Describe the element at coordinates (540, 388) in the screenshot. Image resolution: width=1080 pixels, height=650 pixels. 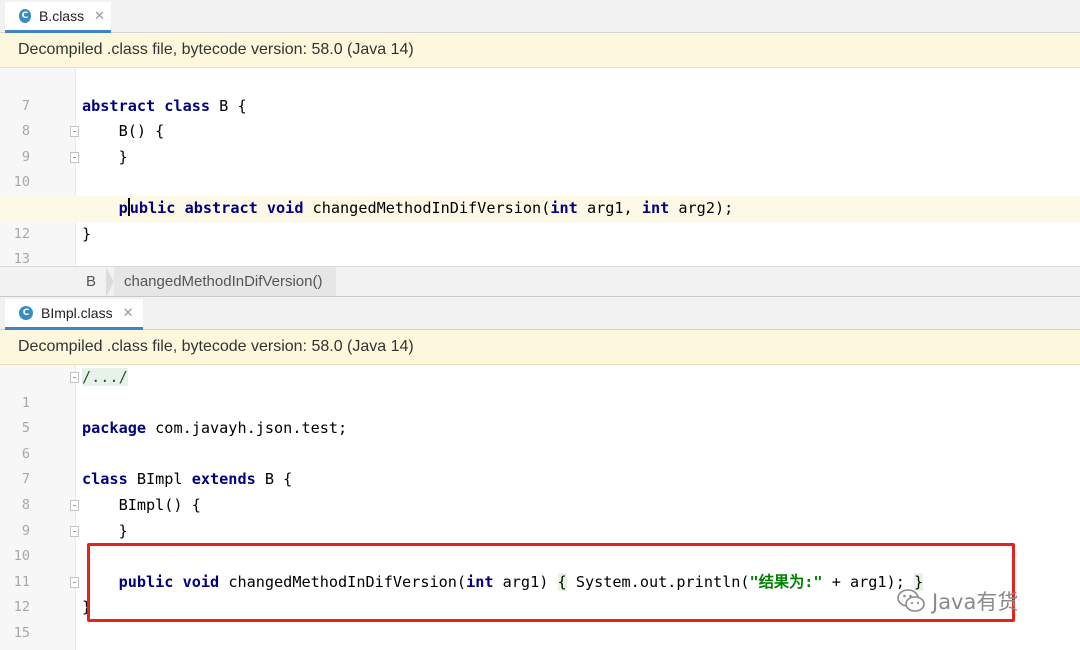
I see `code-line: 1 /.../` at that location.